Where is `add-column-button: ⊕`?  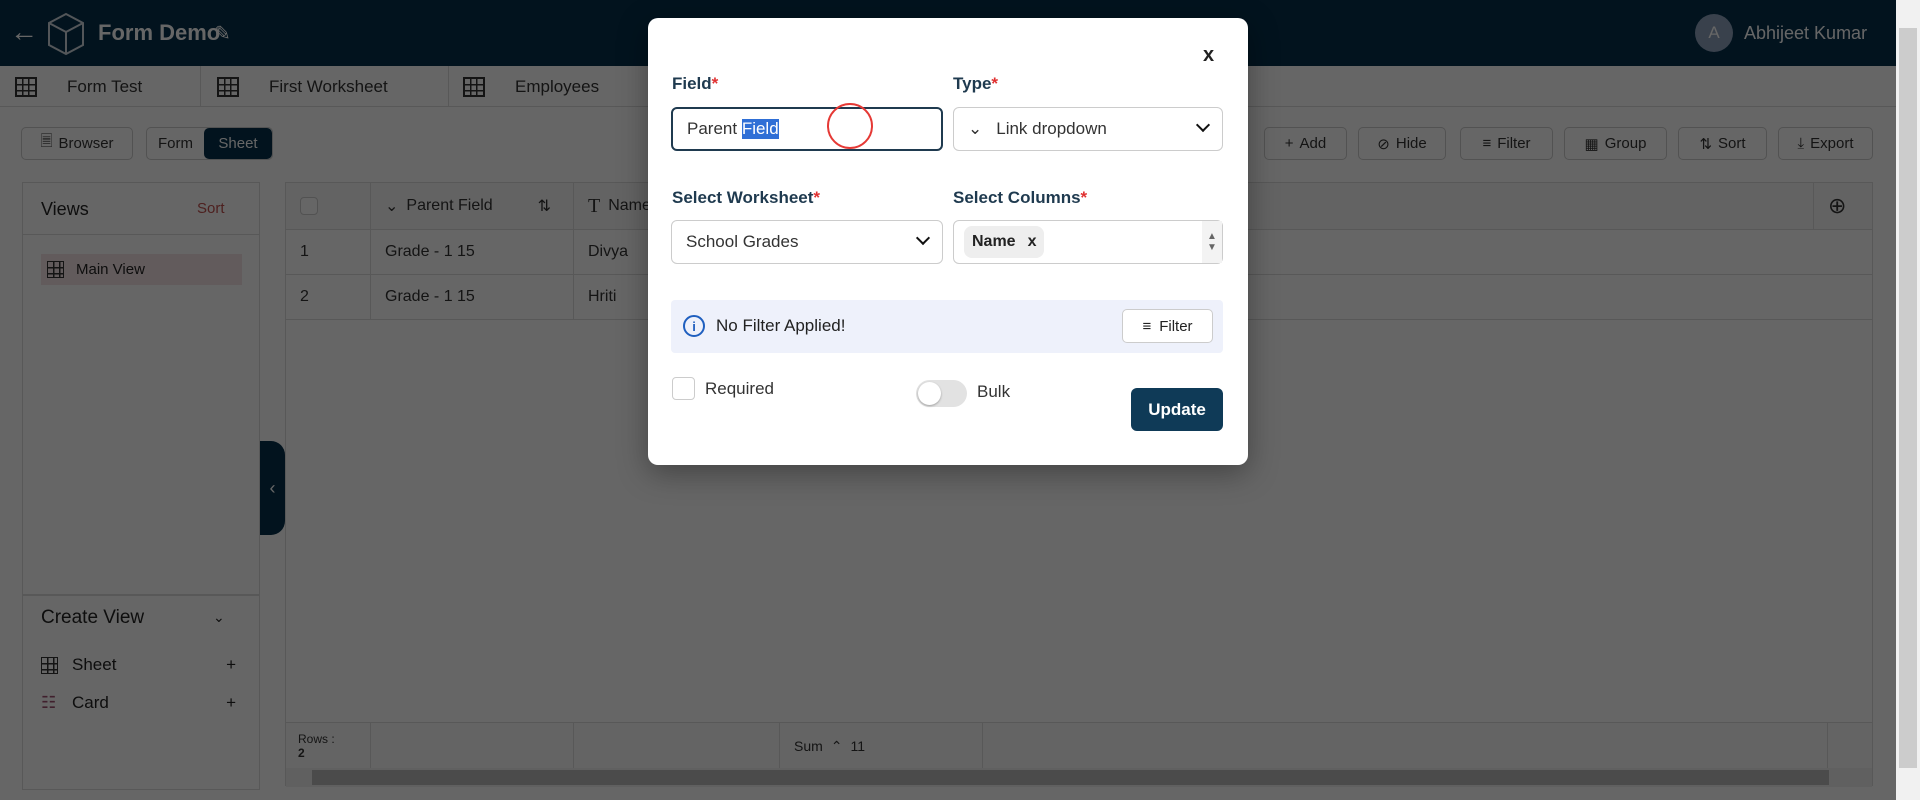
add-column-button: ⊕ is located at coordinates (1843, 206).